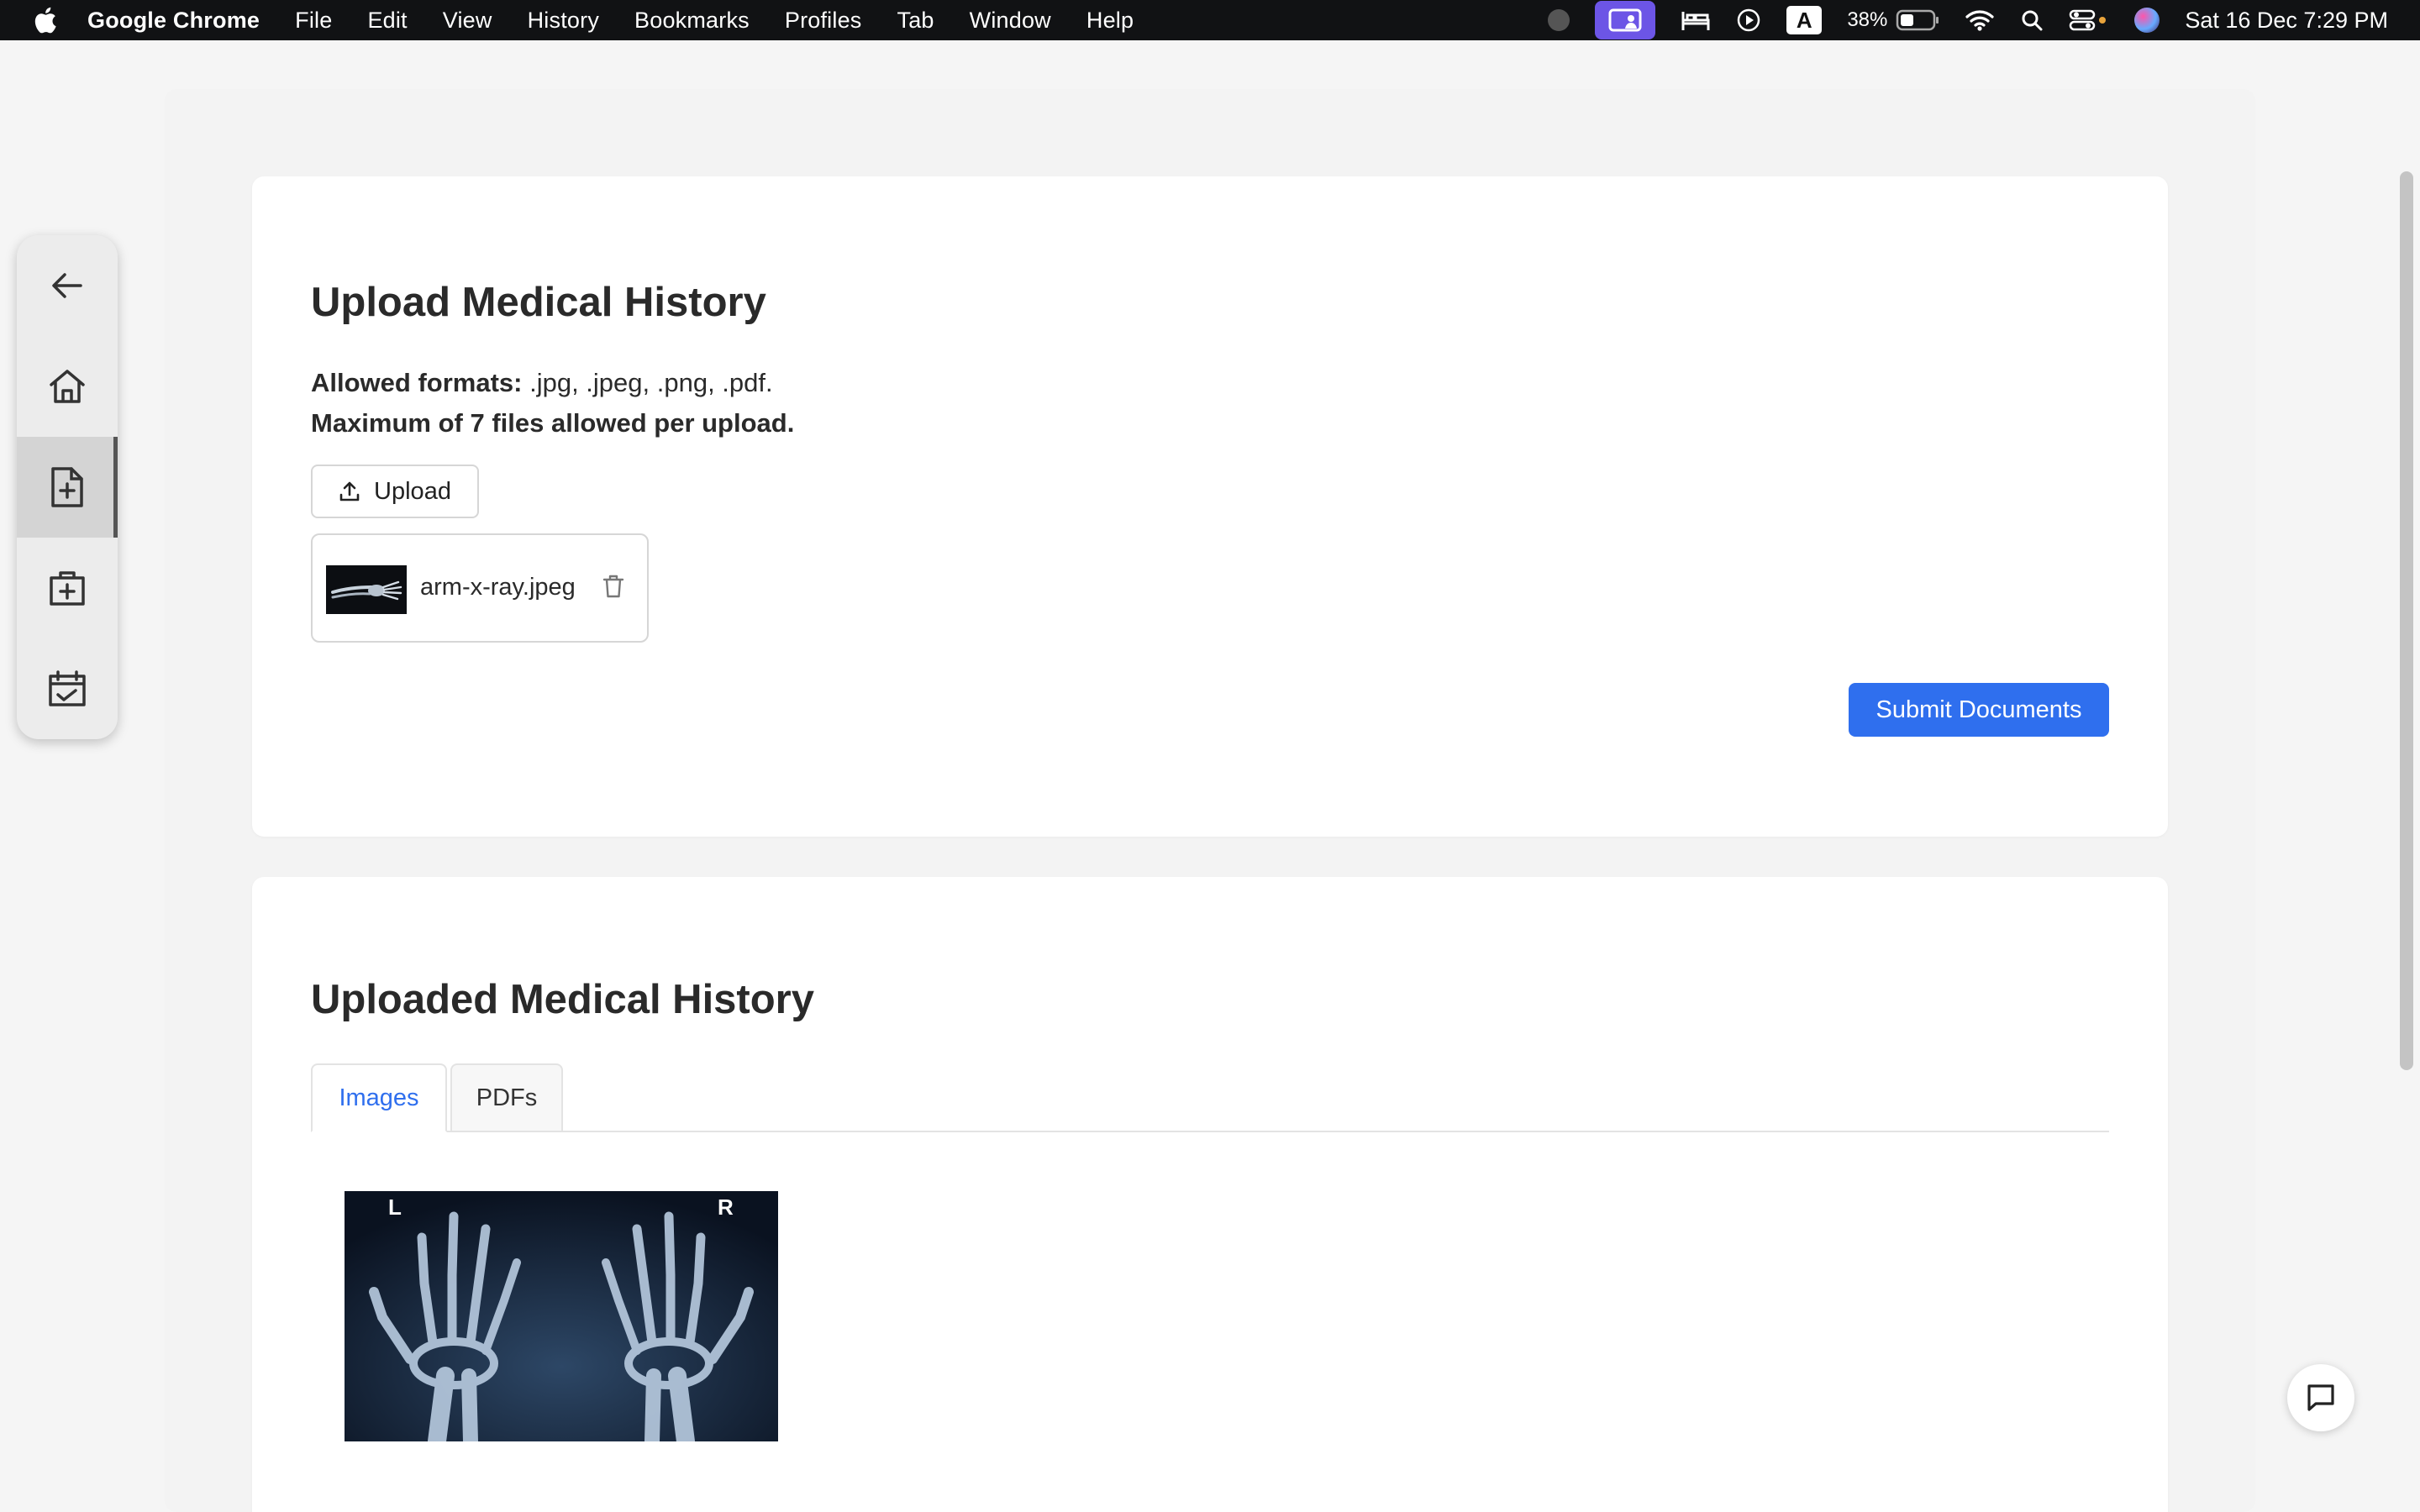 This screenshot has height=1512, width=2420. I want to click on page-scrollbar, so click(2406, 620).